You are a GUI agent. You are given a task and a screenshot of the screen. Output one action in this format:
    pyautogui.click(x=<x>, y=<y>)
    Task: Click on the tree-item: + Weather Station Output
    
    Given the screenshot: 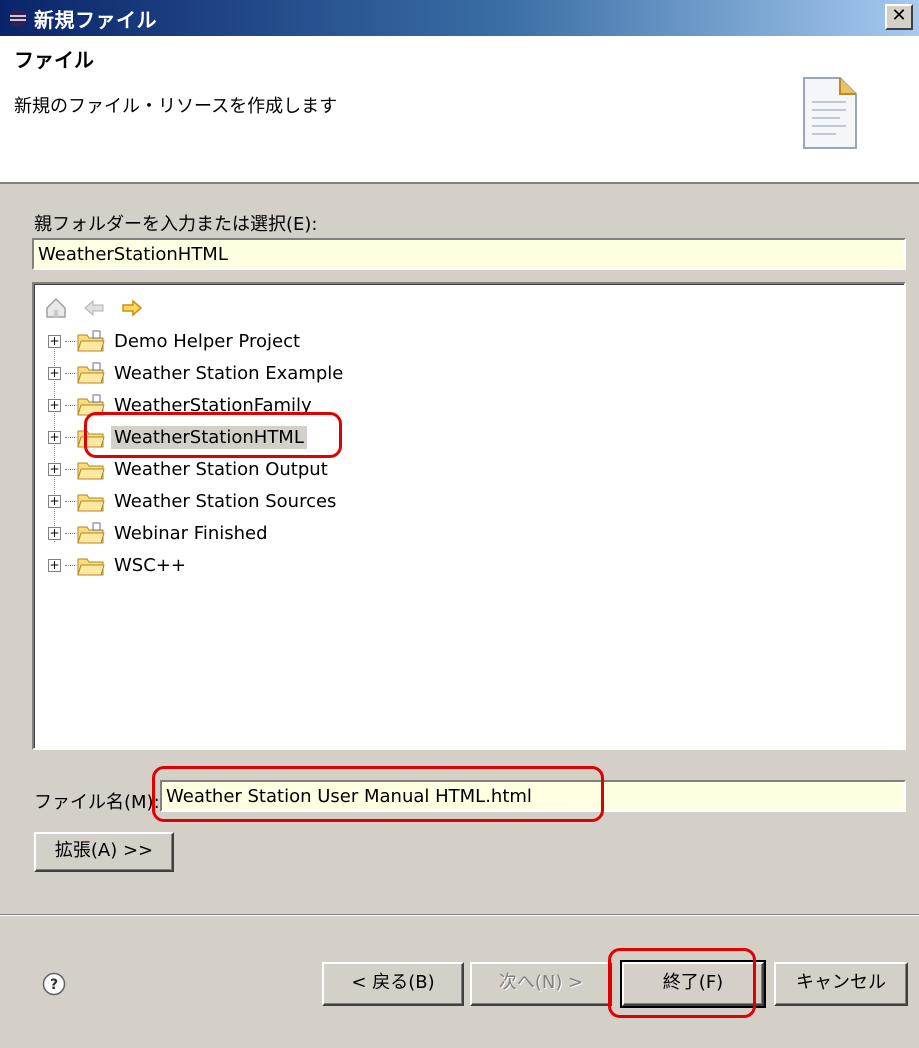 What is the action you would take?
    pyautogui.click(x=189, y=469)
    